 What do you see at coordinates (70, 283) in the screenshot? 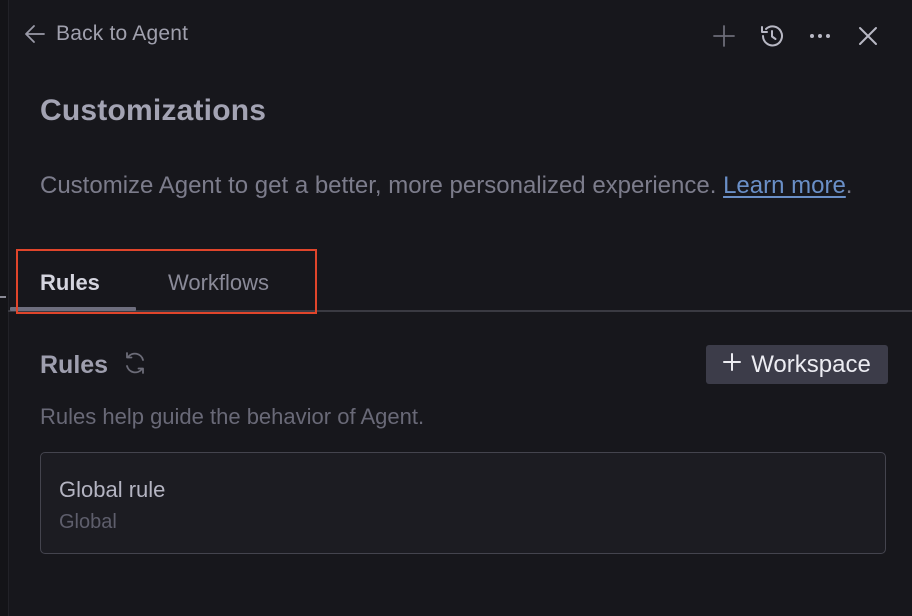
I see `tab-rules: Rules` at bounding box center [70, 283].